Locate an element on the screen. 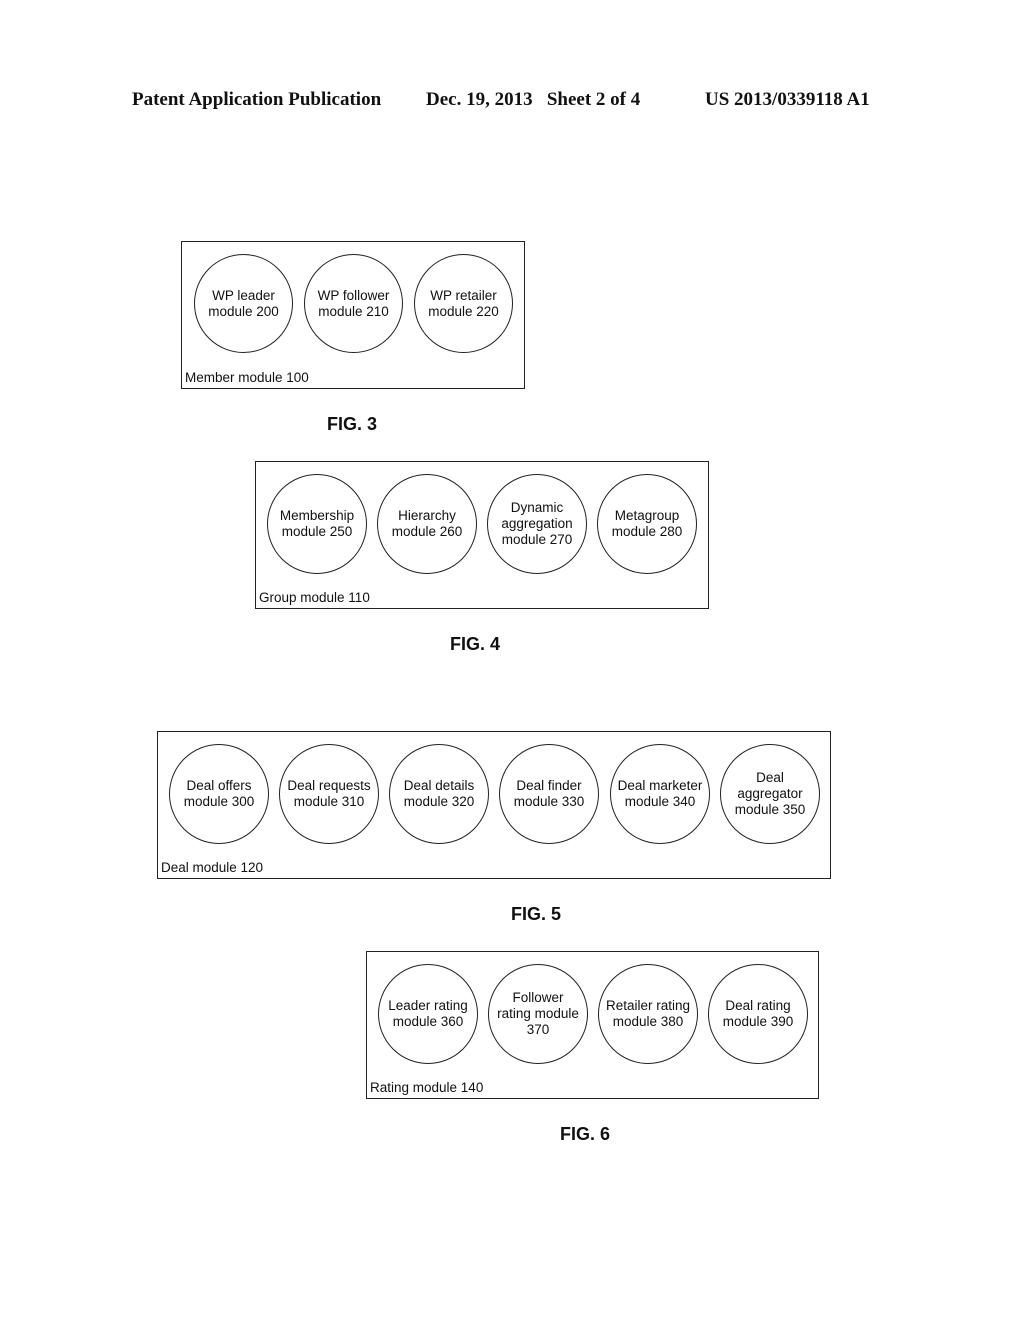  publication-title: Patent Application Publication is located at coordinates (257, 99).